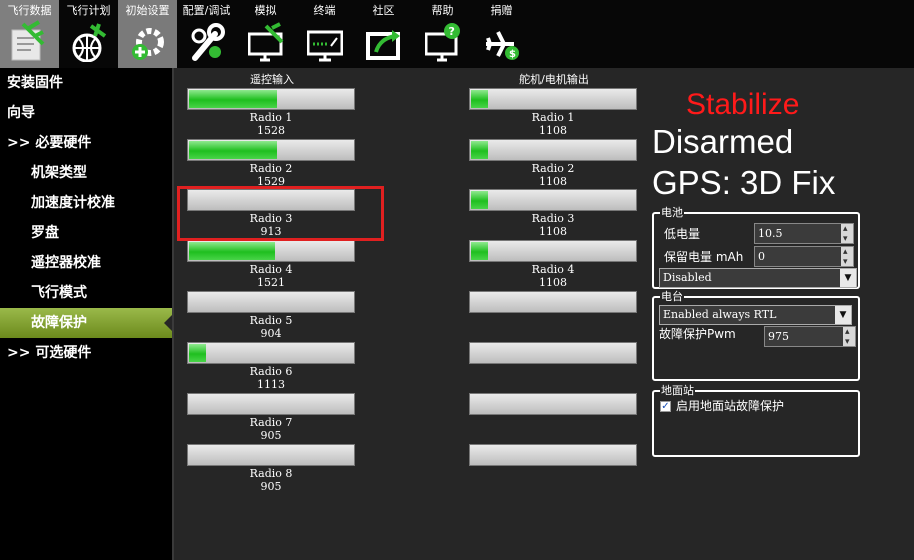 The height and width of the screenshot is (560, 914). What do you see at coordinates (682, 234) in the screenshot?
I see `low-battery-label: 低电量` at bounding box center [682, 234].